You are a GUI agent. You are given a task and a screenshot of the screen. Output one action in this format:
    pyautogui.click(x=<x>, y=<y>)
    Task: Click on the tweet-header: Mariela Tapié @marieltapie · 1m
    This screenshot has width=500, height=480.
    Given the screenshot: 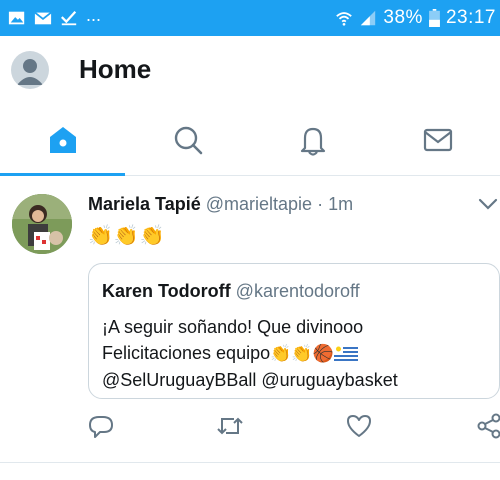 What is the action you would take?
    pyautogui.click(x=220, y=204)
    